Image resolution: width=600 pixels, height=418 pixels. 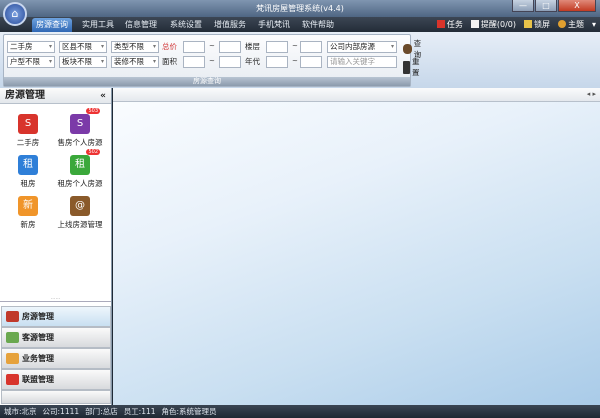 I want to click on price-min-input, so click(x=194, y=47).